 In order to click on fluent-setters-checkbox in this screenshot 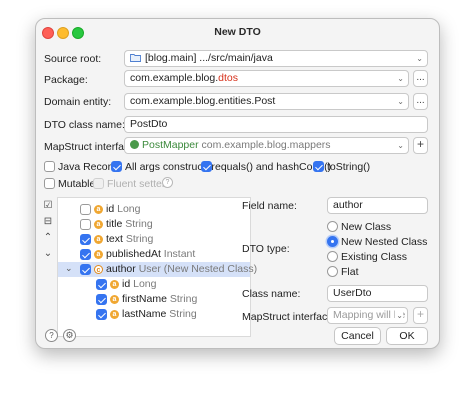, I will do `click(98, 183)`.